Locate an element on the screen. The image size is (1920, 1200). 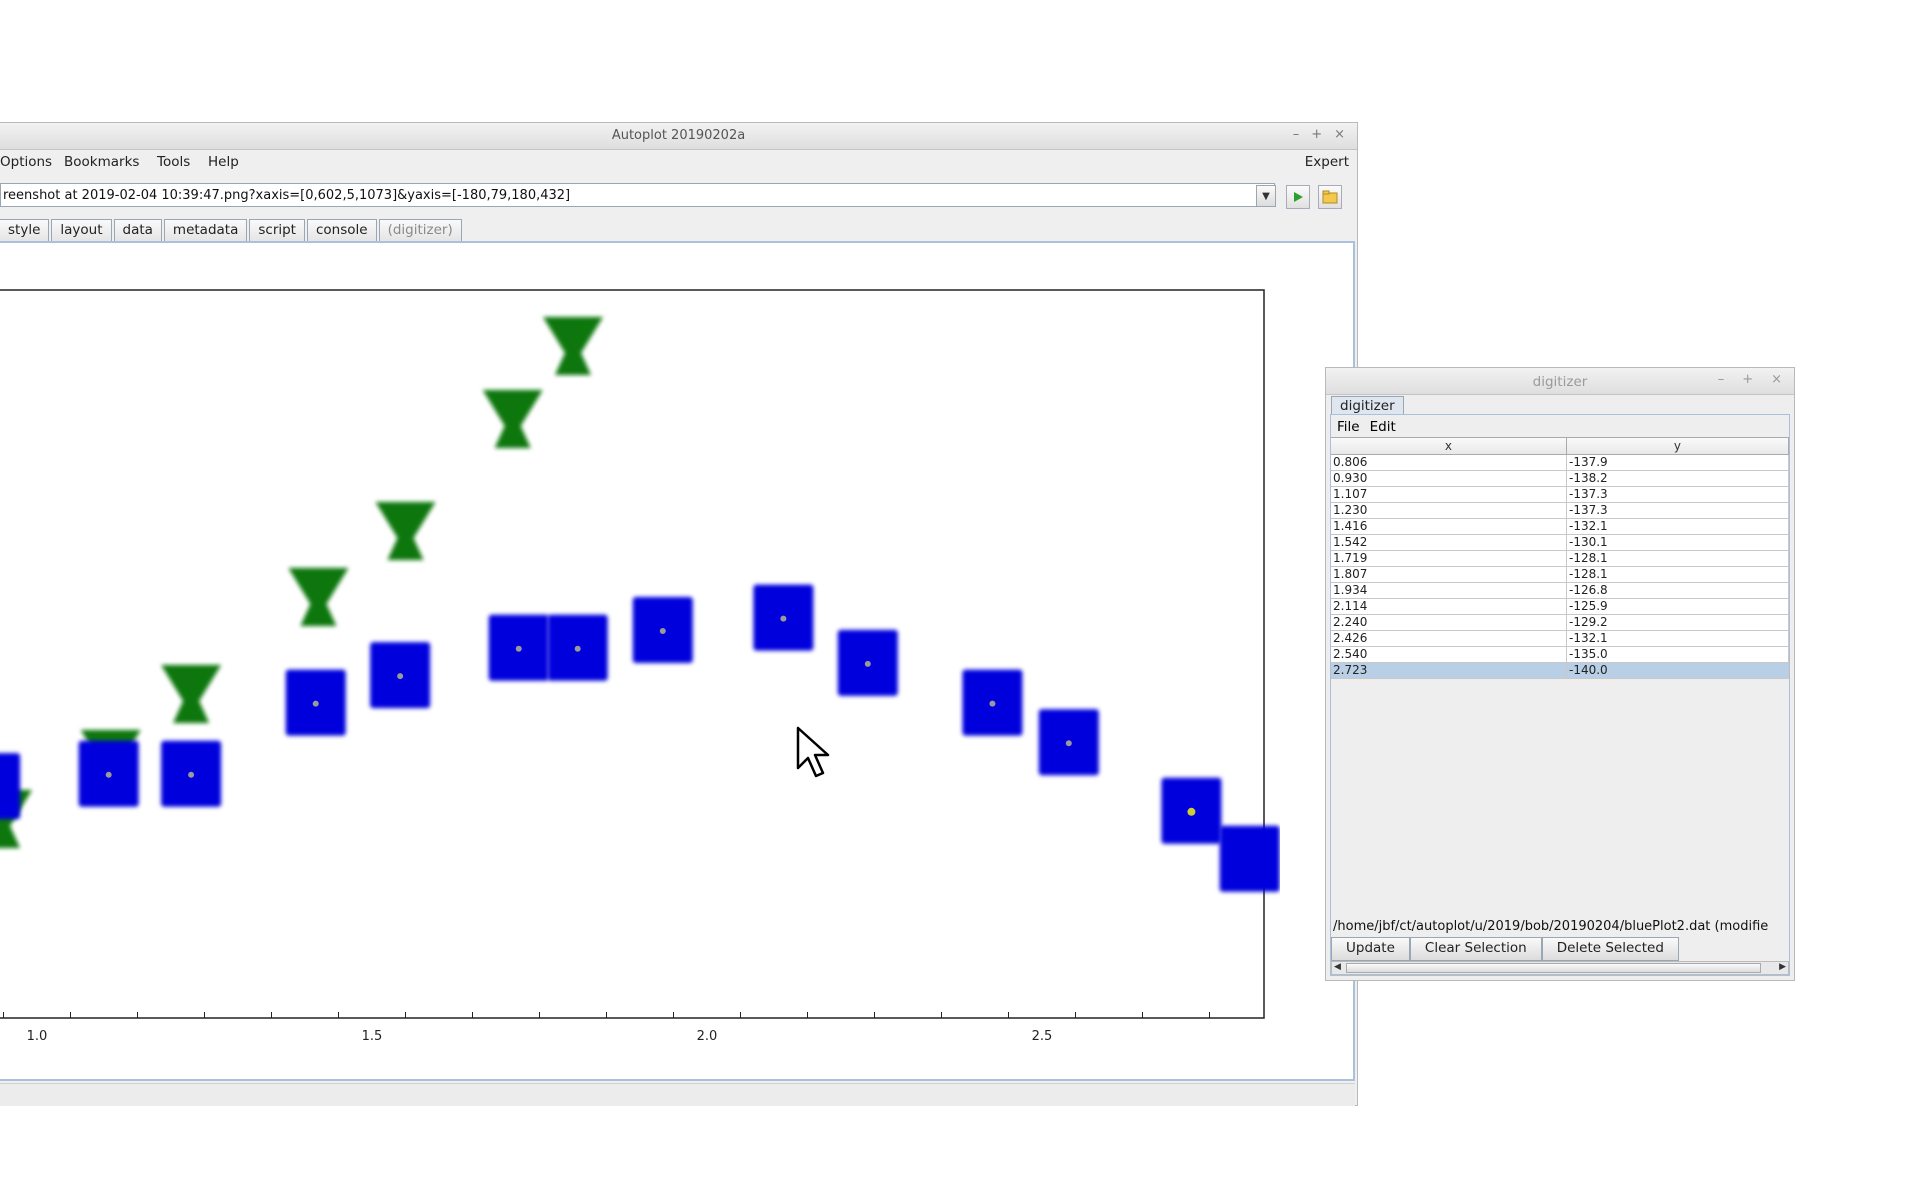
digitizer-menu-edit: Edit is located at coordinates (1383, 427).